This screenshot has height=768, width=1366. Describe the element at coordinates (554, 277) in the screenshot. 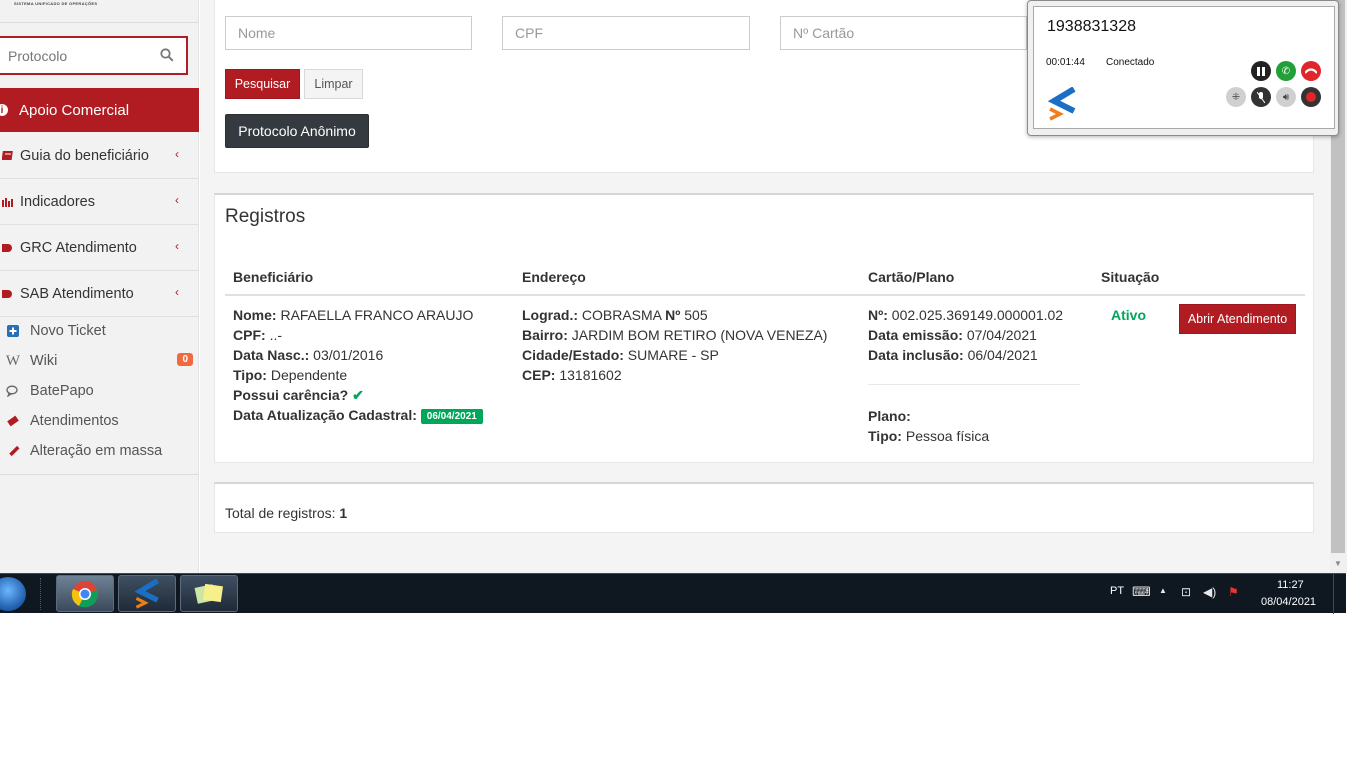

I see `column-header-endereco: Endereço` at that location.